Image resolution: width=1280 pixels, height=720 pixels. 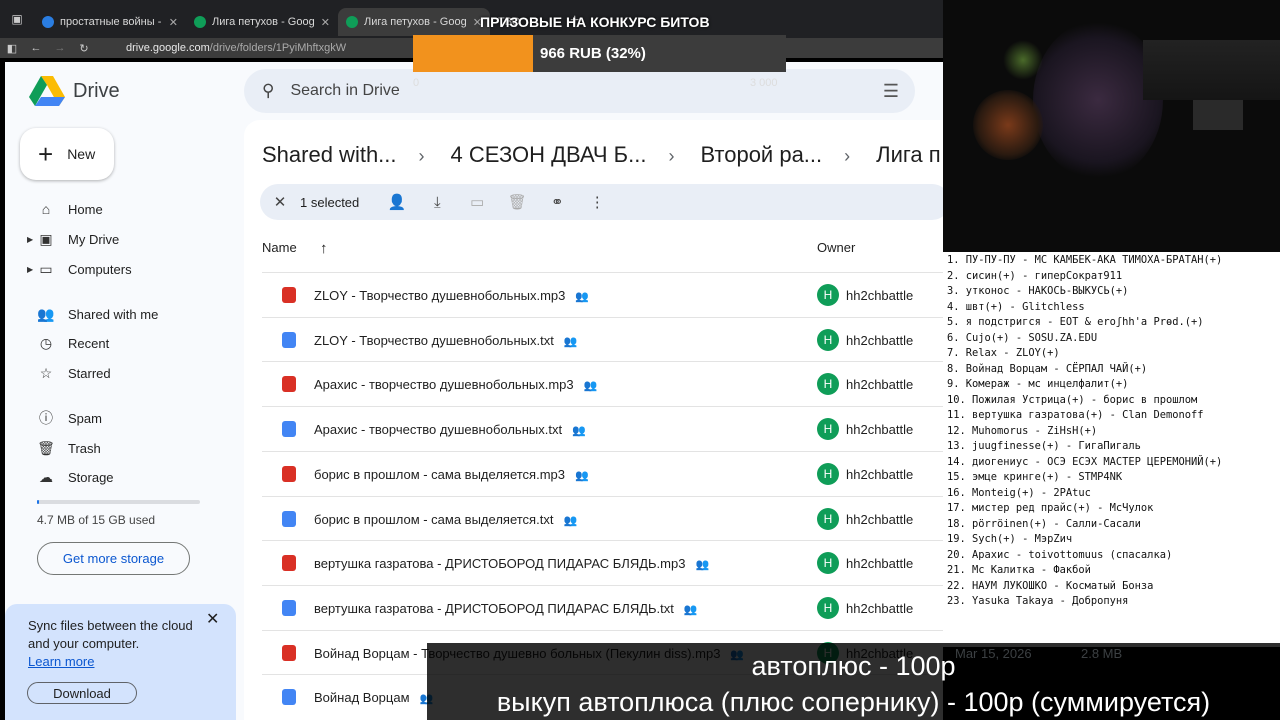 What do you see at coordinates (91, 477) in the screenshot?
I see `sidebar-item-label: Storage` at bounding box center [91, 477].